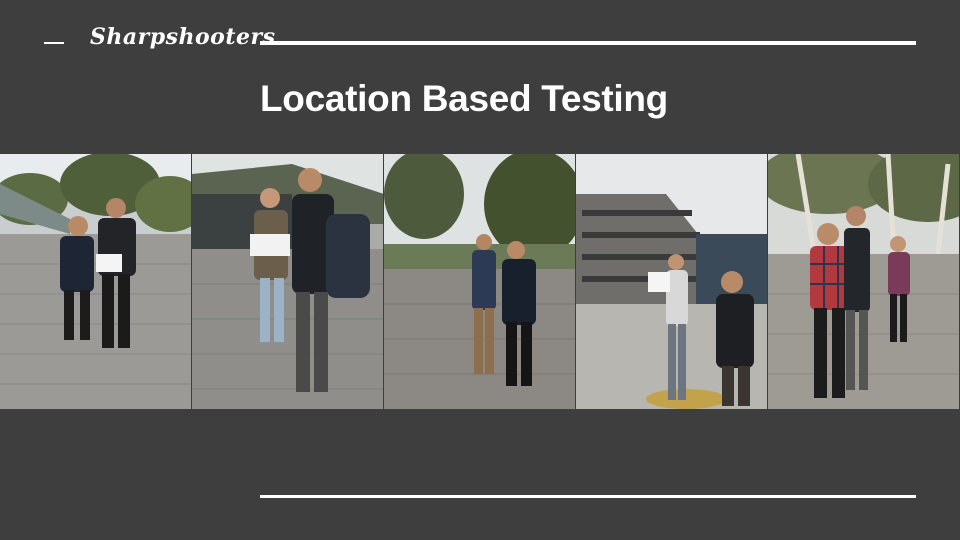  Describe the element at coordinates (288, 281) in the screenshot. I see `photo-student-with-clipboard` at that location.